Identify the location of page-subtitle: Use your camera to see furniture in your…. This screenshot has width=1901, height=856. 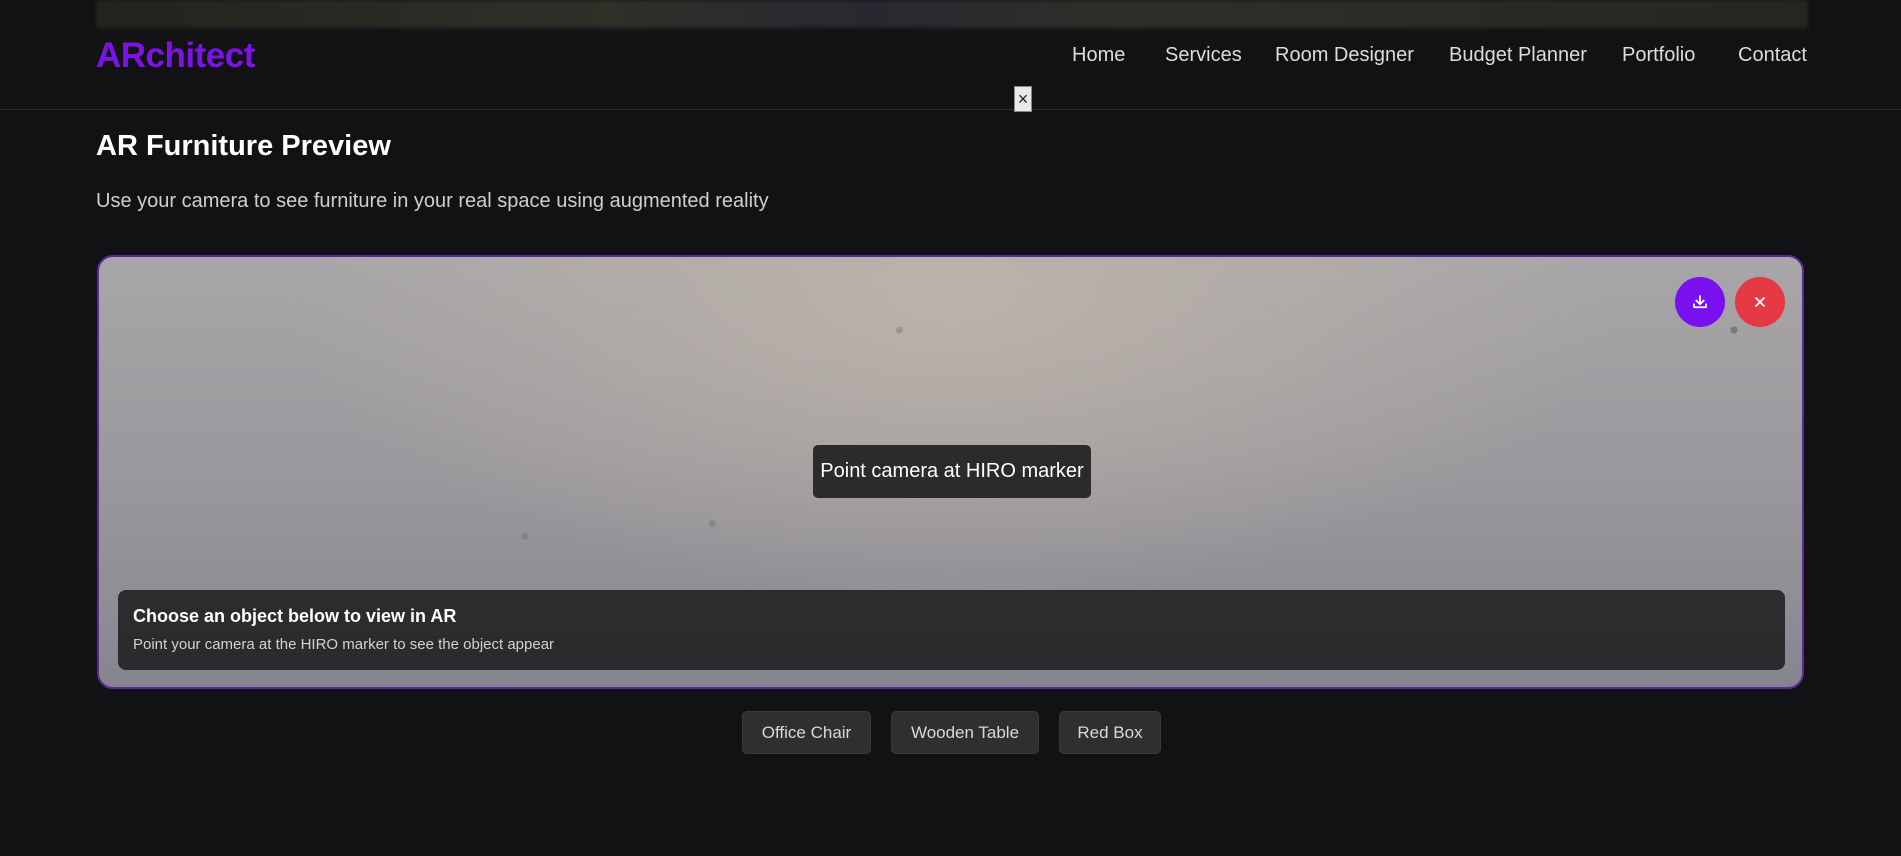
(432, 201).